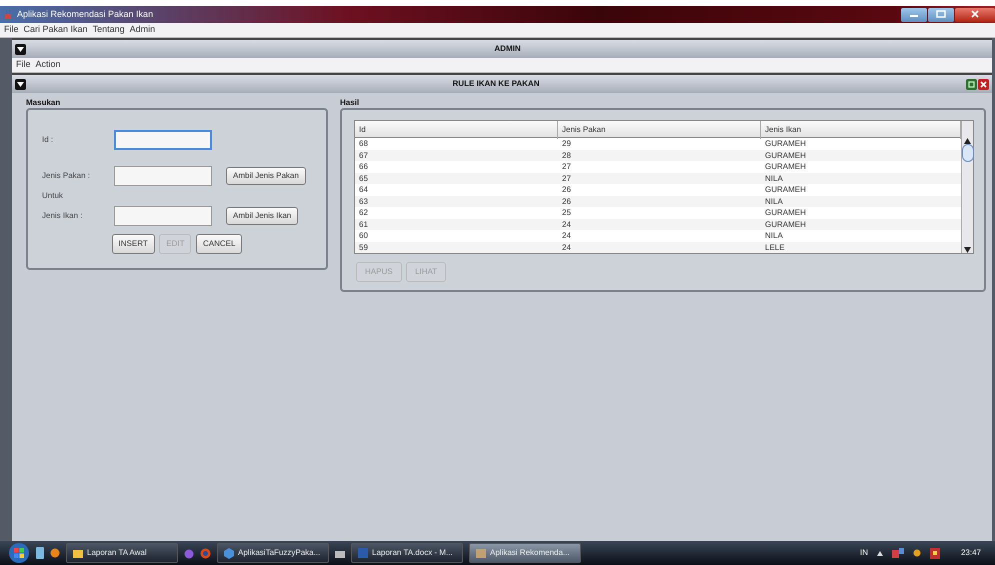 This screenshot has height=565, width=995. What do you see at coordinates (48, 65) in the screenshot?
I see `menu-item: Action` at bounding box center [48, 65].